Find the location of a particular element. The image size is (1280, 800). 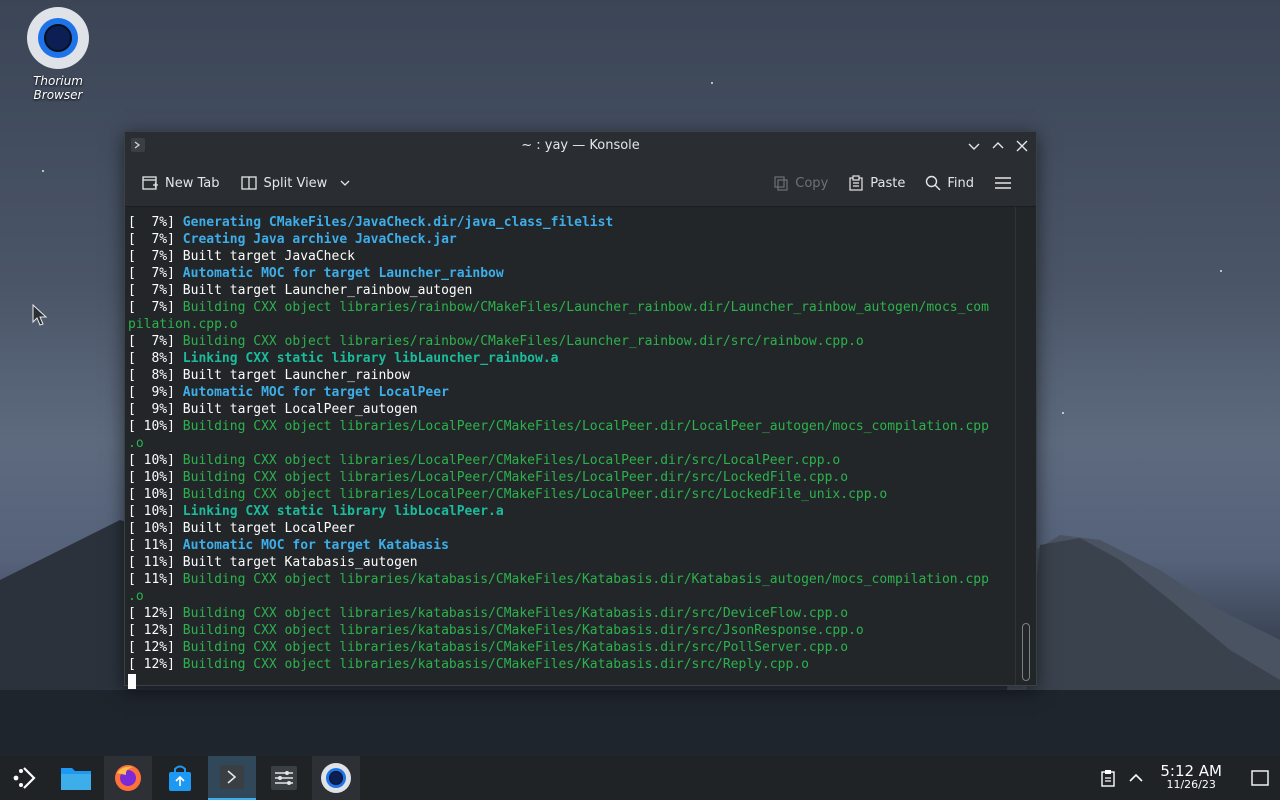

show-desktop-button is located at coordinates (1260, 778).